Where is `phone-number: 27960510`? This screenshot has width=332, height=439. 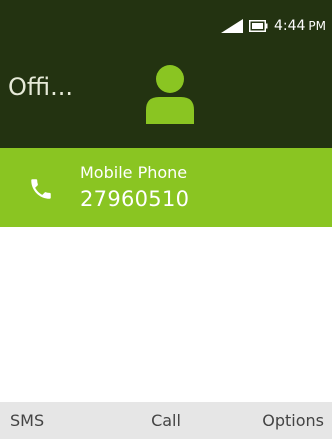 phone-number: 27960510 is located at coordinates (135, 199).